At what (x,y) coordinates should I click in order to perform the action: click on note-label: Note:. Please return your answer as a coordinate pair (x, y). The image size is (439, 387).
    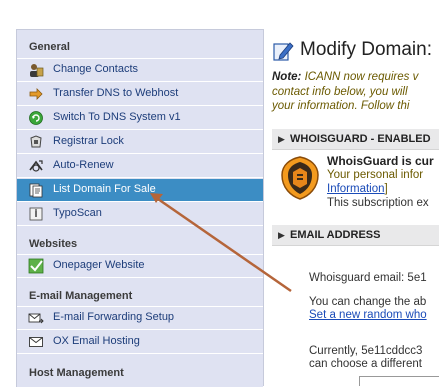
    Looking at the image, I should click on (287, 77).